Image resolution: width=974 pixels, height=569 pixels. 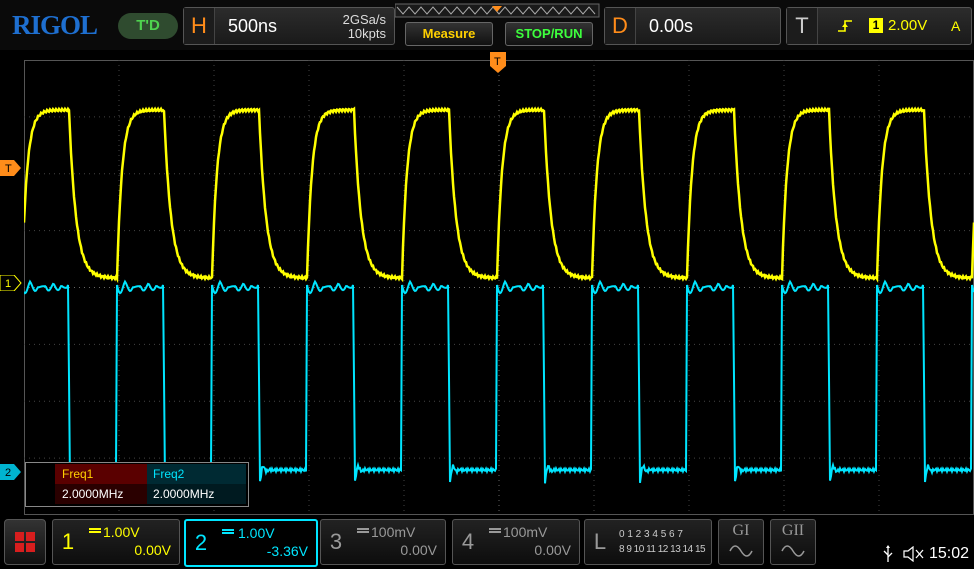 What do you see at coordinates (101, 474) in the screenshot?
I see `freq1-label-cell: Freq1` at bounding box center [101, 474].